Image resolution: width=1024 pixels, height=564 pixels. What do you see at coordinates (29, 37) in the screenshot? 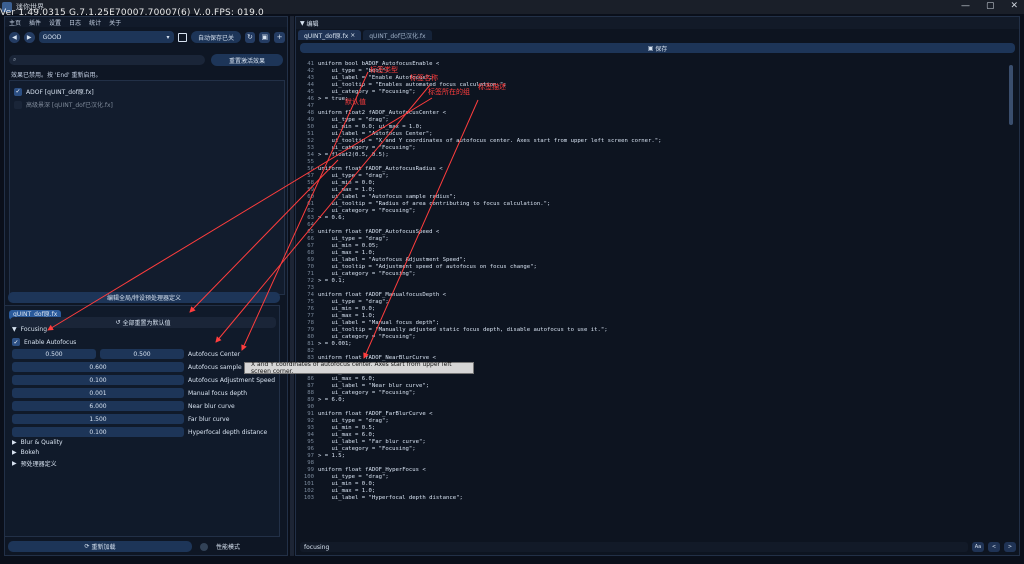
I see `next-preset-button: ▶` at bounding box center [29, 37].